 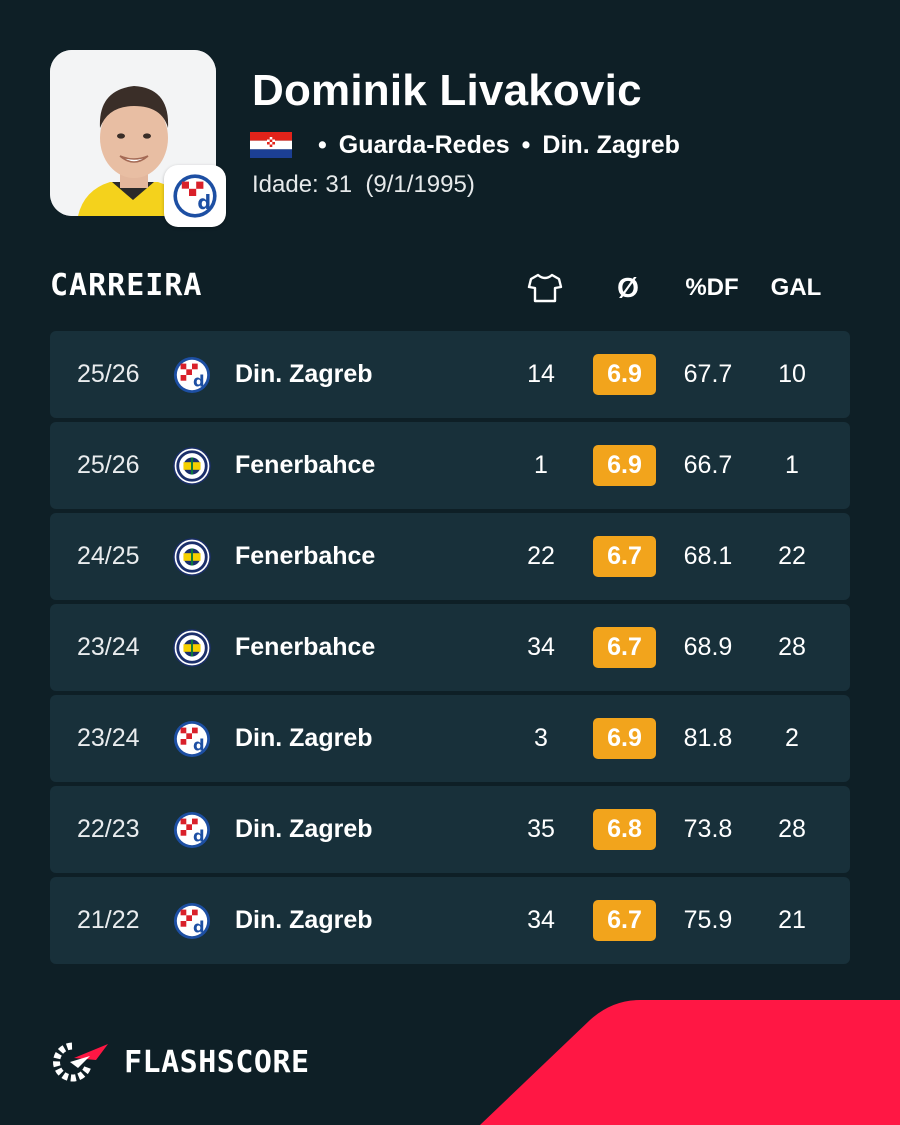 What do you see at coordinates (708, 465) in the screenshot?
I see `pct-value: 66.7` at bounding box center [708, 465].